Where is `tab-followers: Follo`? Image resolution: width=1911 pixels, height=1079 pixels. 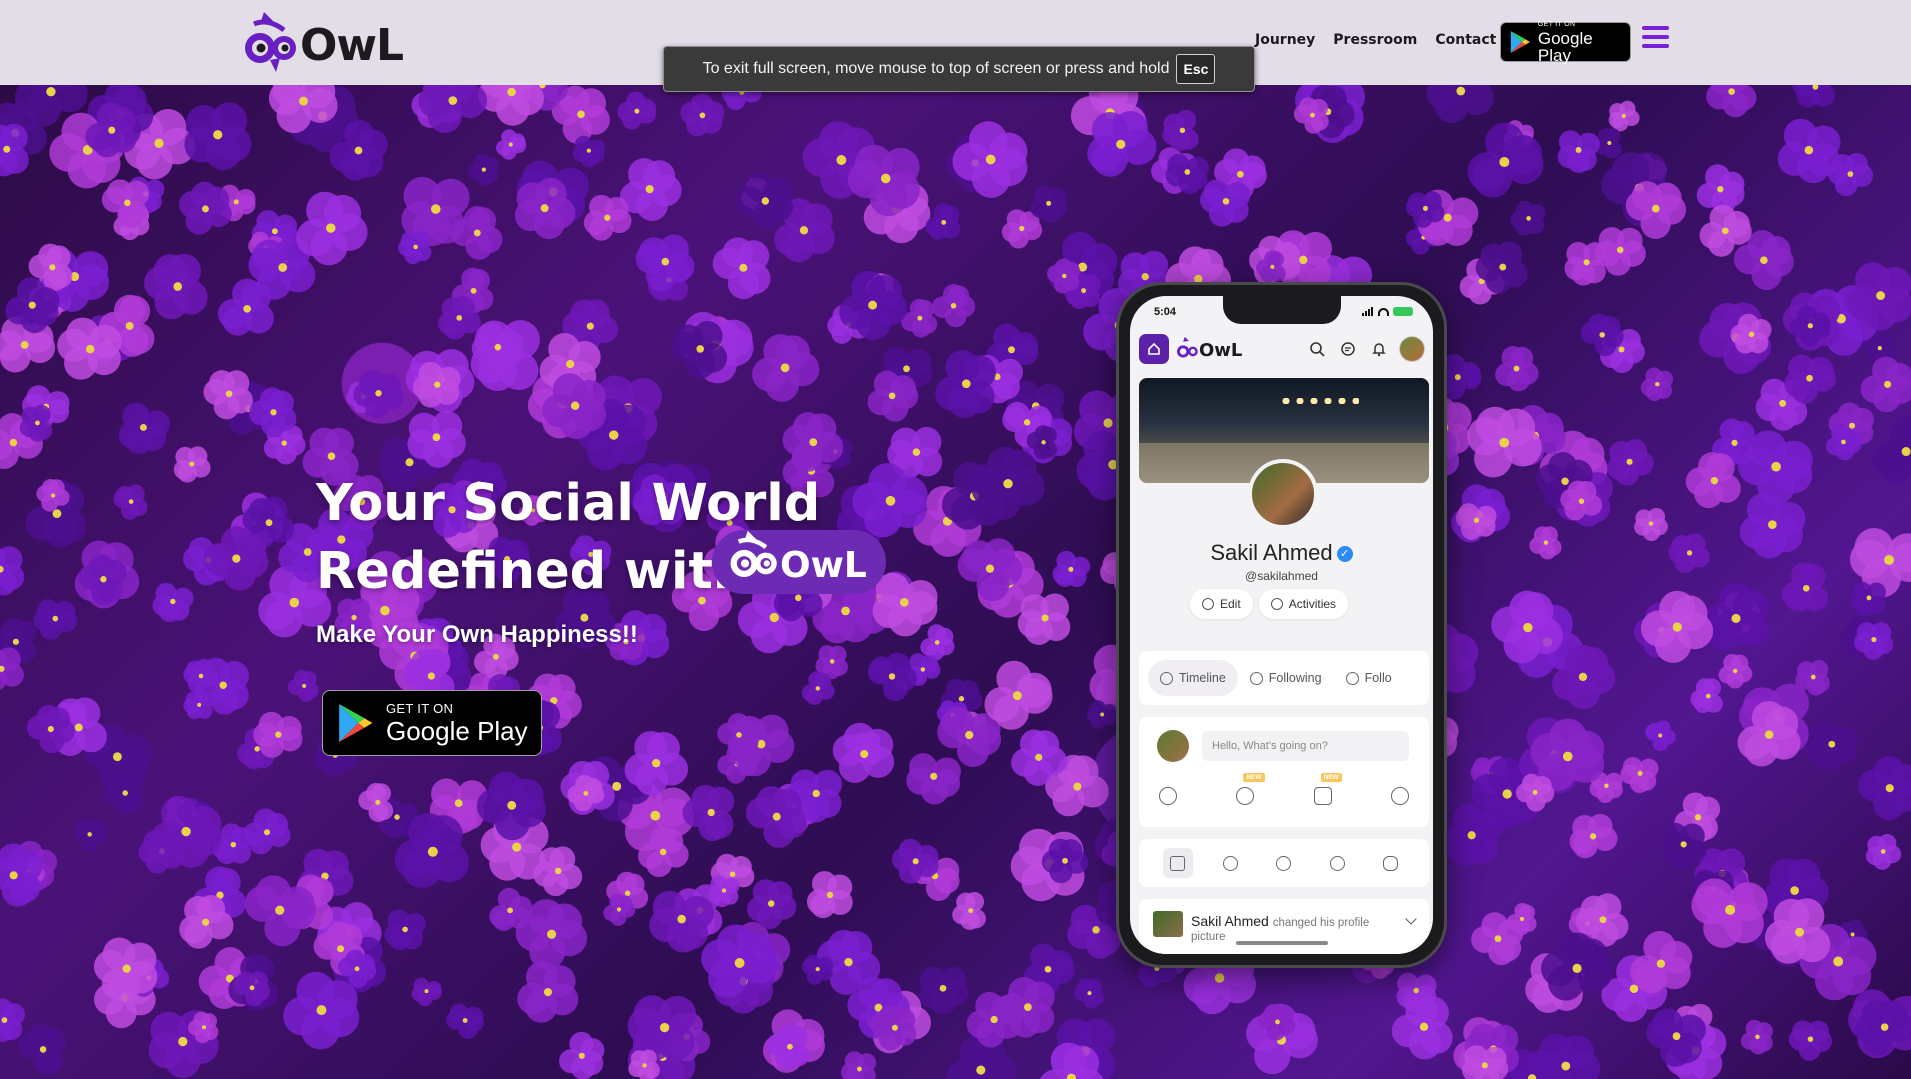 tab-followers: Follo is located at coordinates (1369, 678).